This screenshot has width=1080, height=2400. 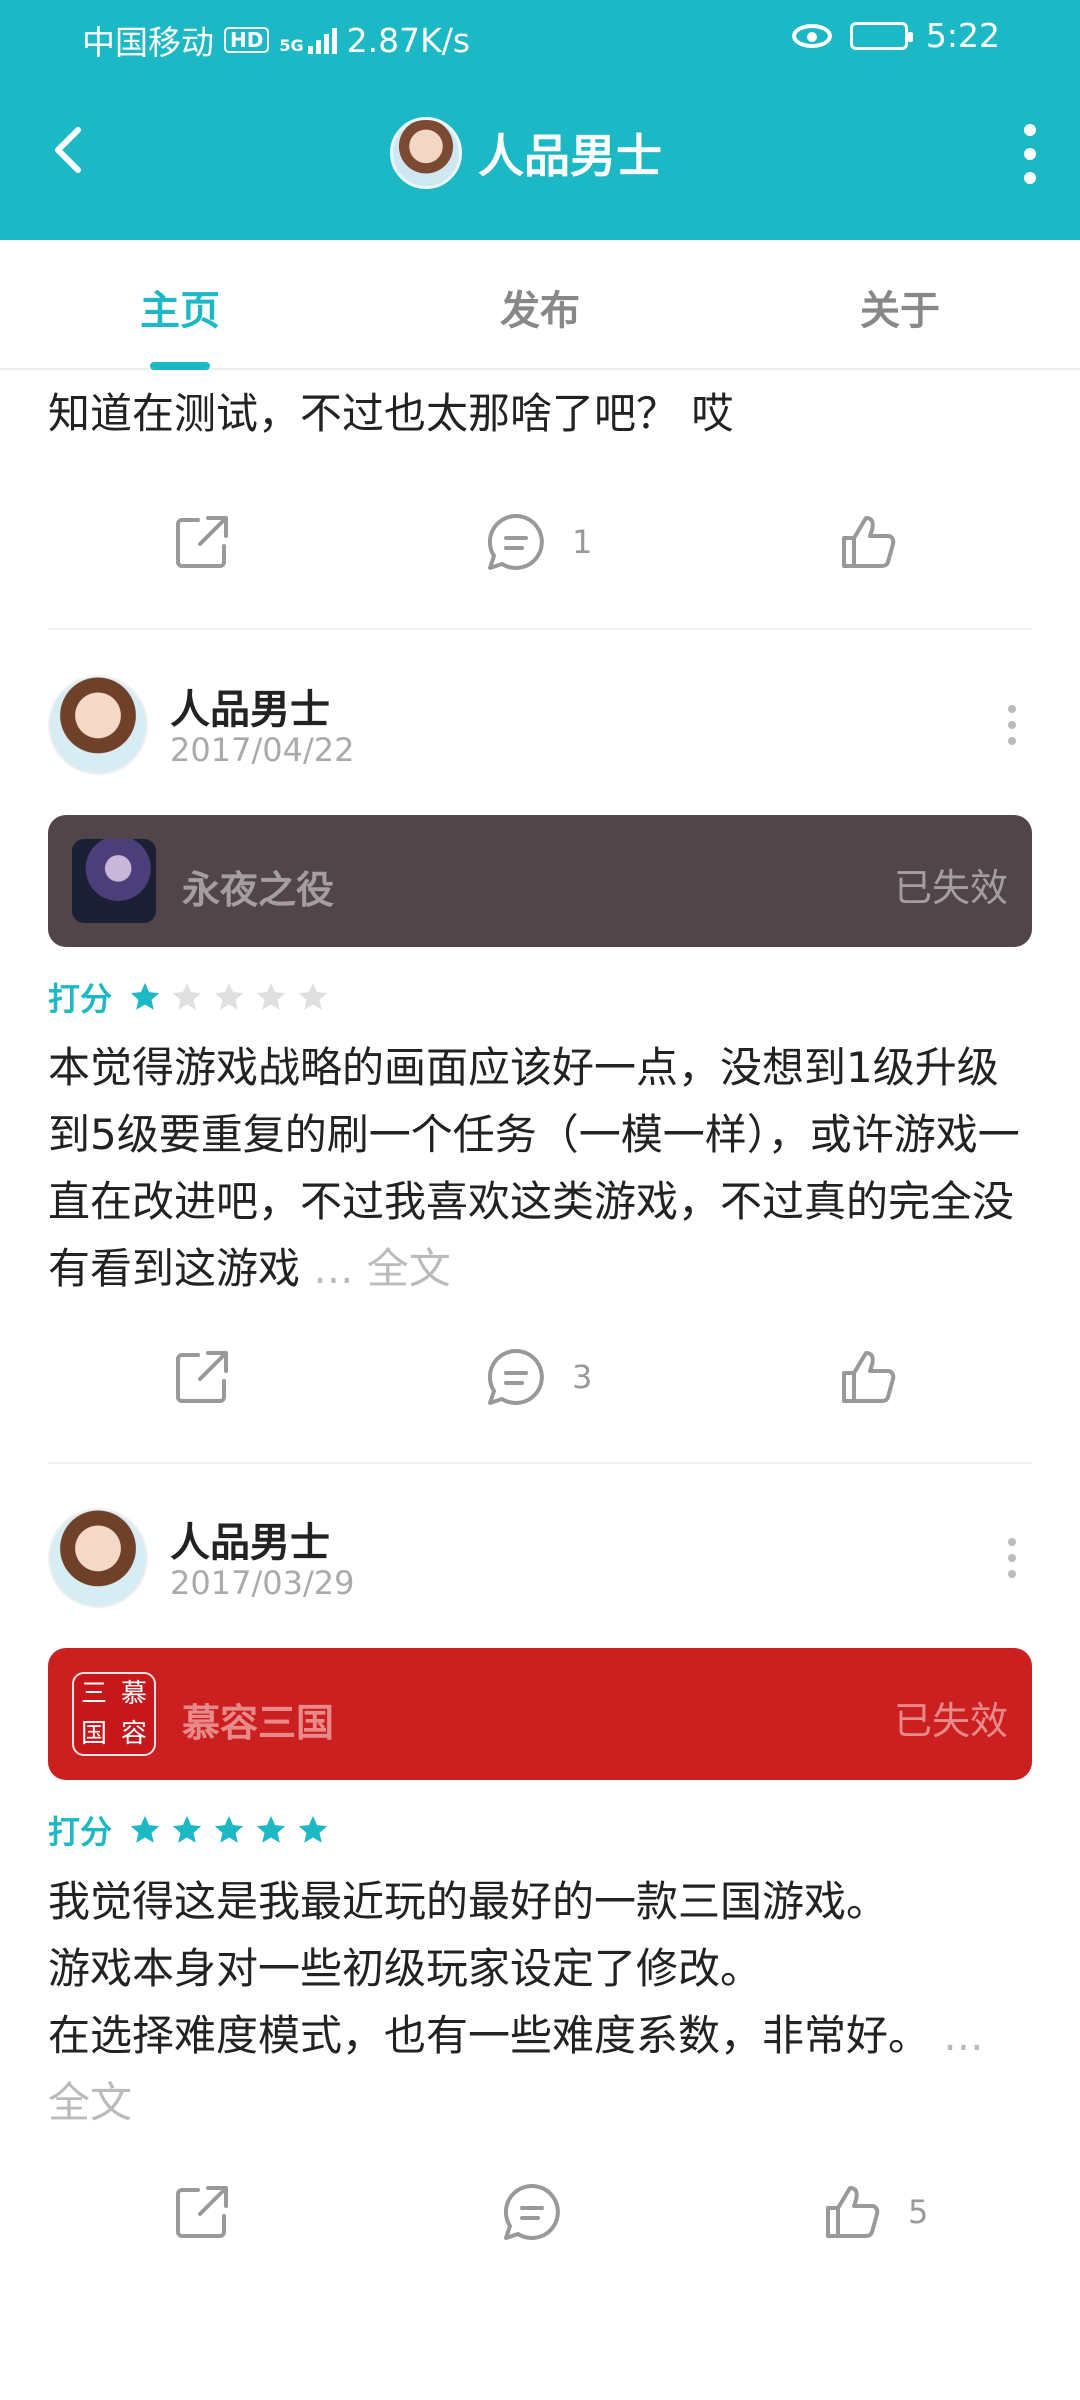 What do you see at coordinates (247, 40) in the screenshot?
I see `hd-badge: HD` at bounding box center [247, 40].